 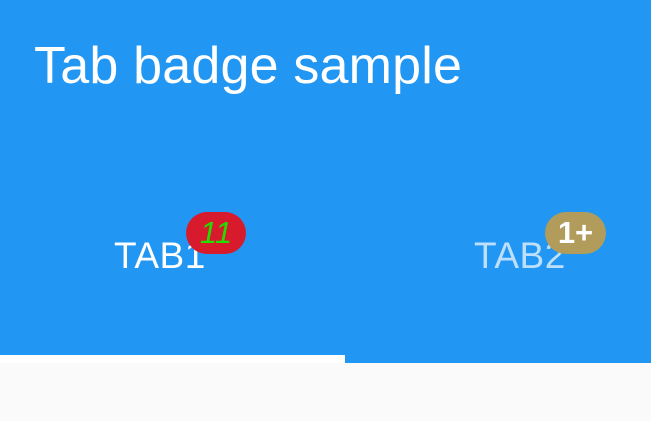 What do you see at coordinates (172, 359) in the screenshot?
I see `selected-tab-indicator` at bounding box center [172, 359].